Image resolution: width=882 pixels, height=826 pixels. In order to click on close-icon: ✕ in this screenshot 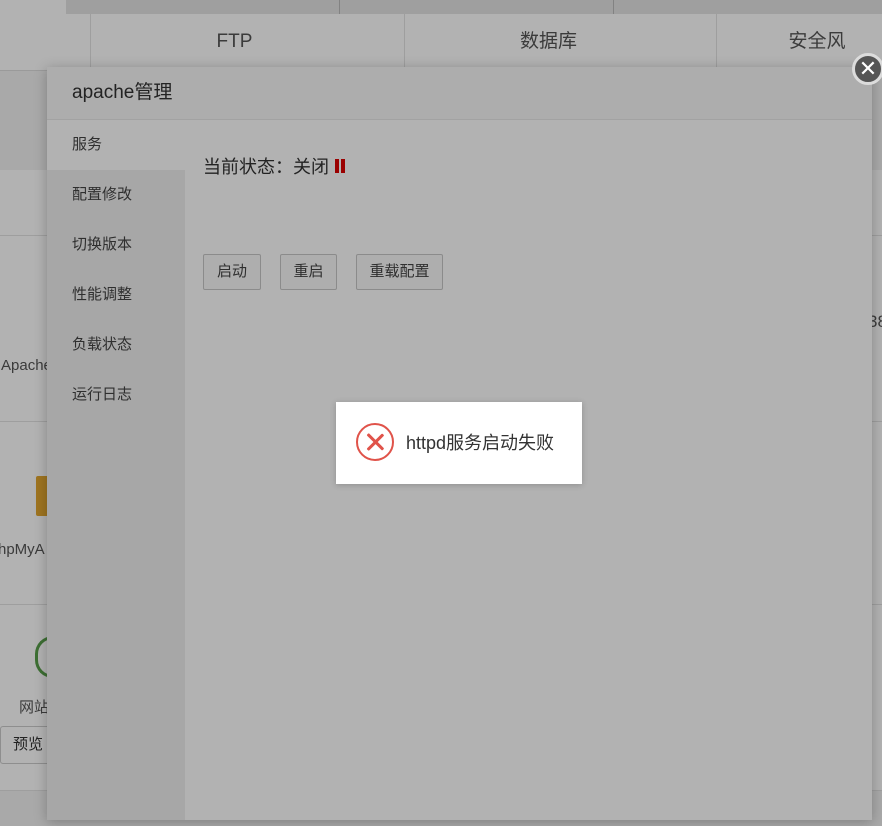, I will do `click(867, 69)`.